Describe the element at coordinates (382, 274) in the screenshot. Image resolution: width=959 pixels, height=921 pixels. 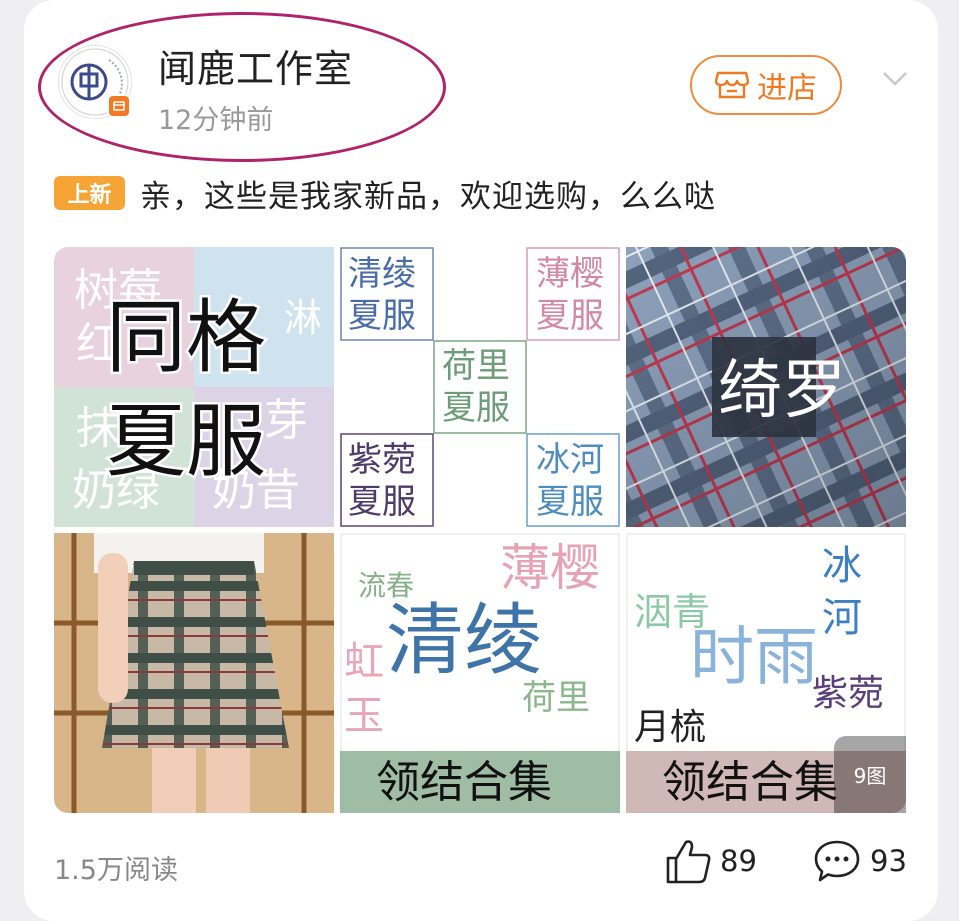
I see `tile2-cell-text: 清绫` at that location.